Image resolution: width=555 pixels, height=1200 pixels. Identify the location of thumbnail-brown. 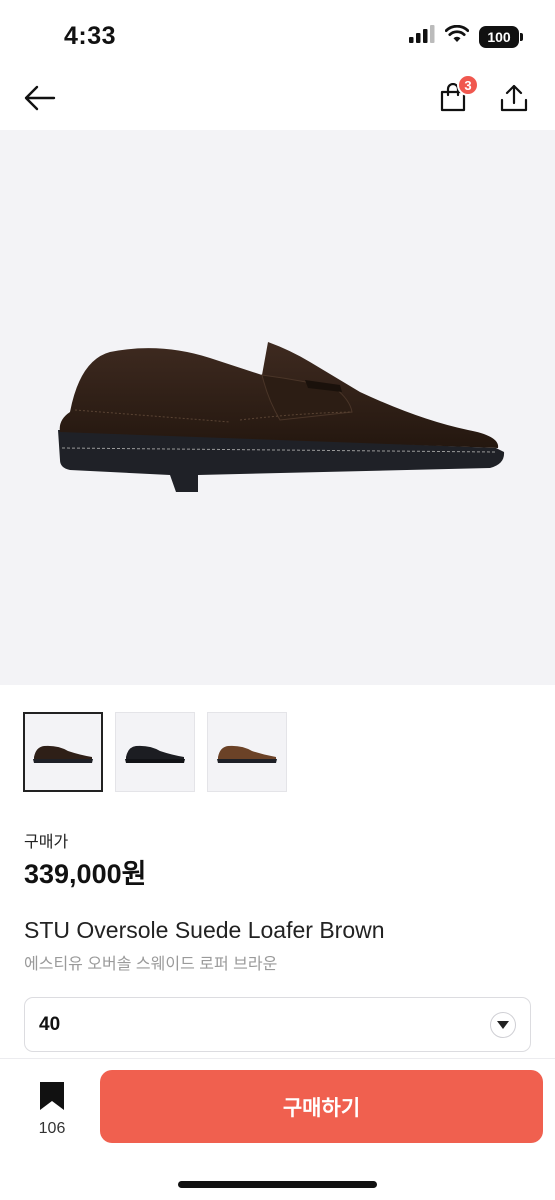
(247, 752).